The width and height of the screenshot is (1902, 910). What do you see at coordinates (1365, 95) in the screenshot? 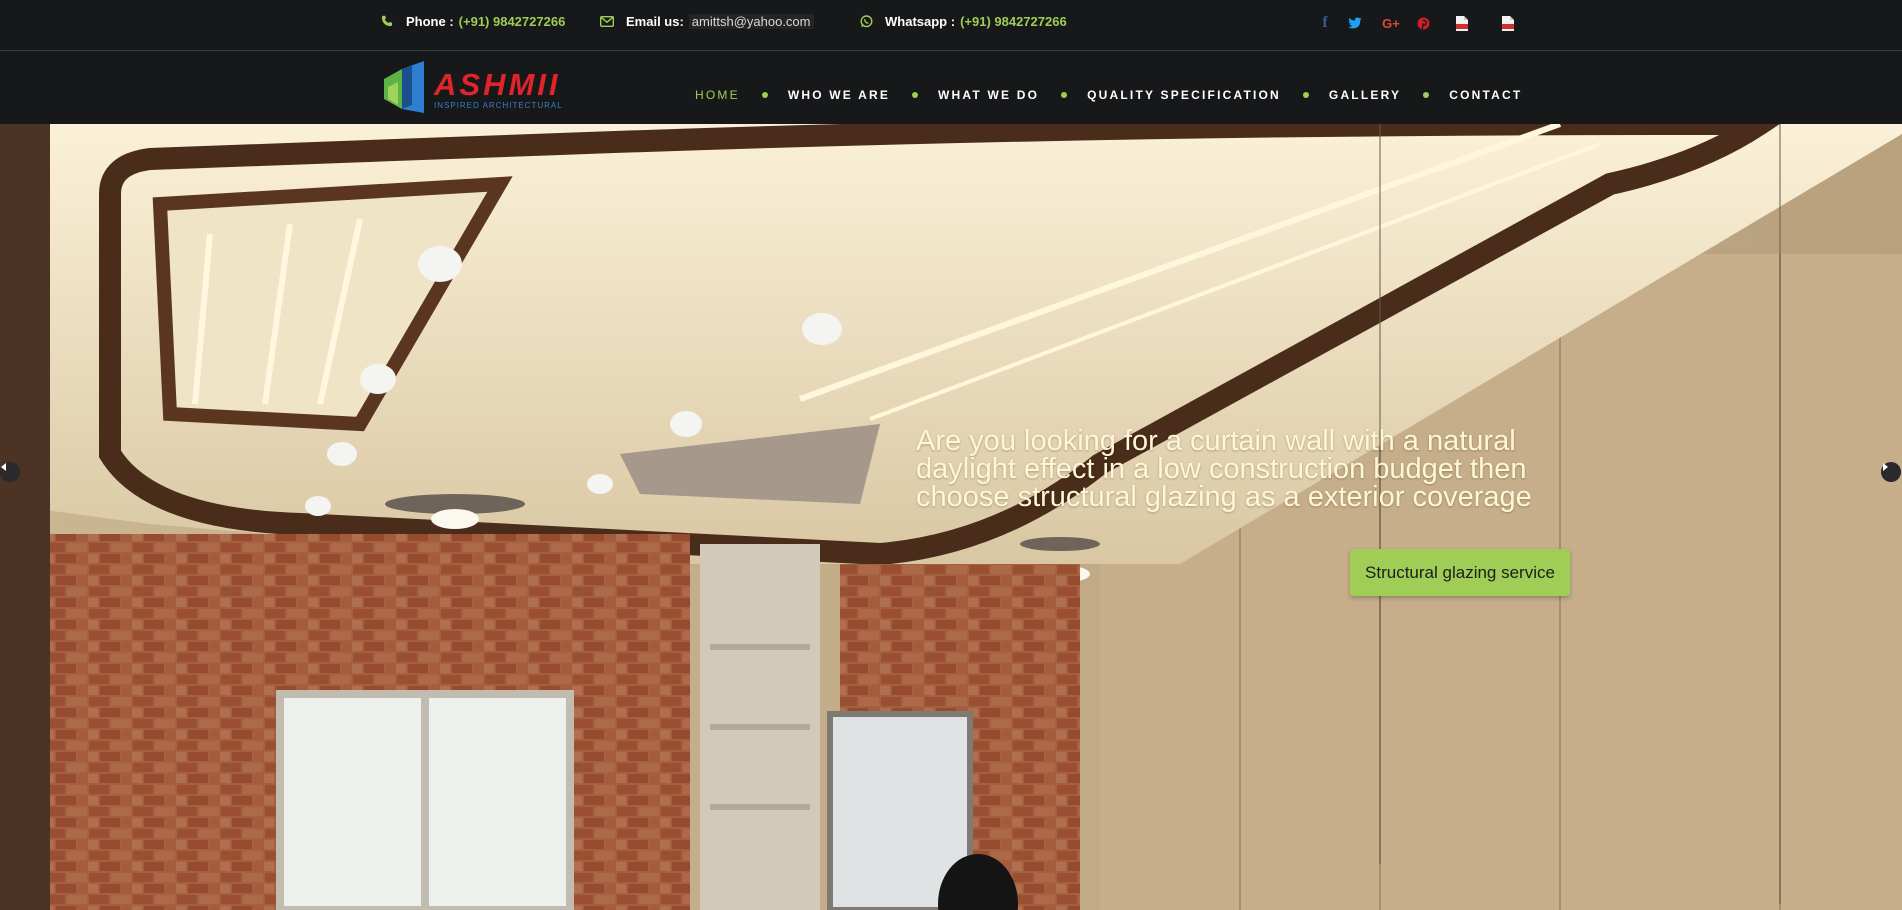
I see `nav-gallery: GALLERY` at bounding box center [1365, 95].